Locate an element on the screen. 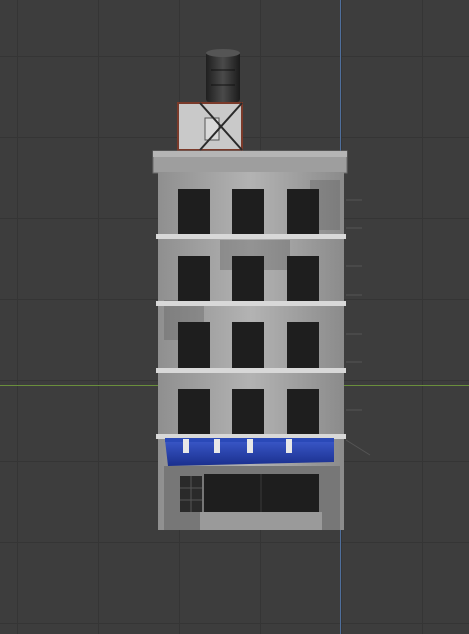 This screenshot has width=469, height=634. storefront-awning is located at coordinates (249, 452).